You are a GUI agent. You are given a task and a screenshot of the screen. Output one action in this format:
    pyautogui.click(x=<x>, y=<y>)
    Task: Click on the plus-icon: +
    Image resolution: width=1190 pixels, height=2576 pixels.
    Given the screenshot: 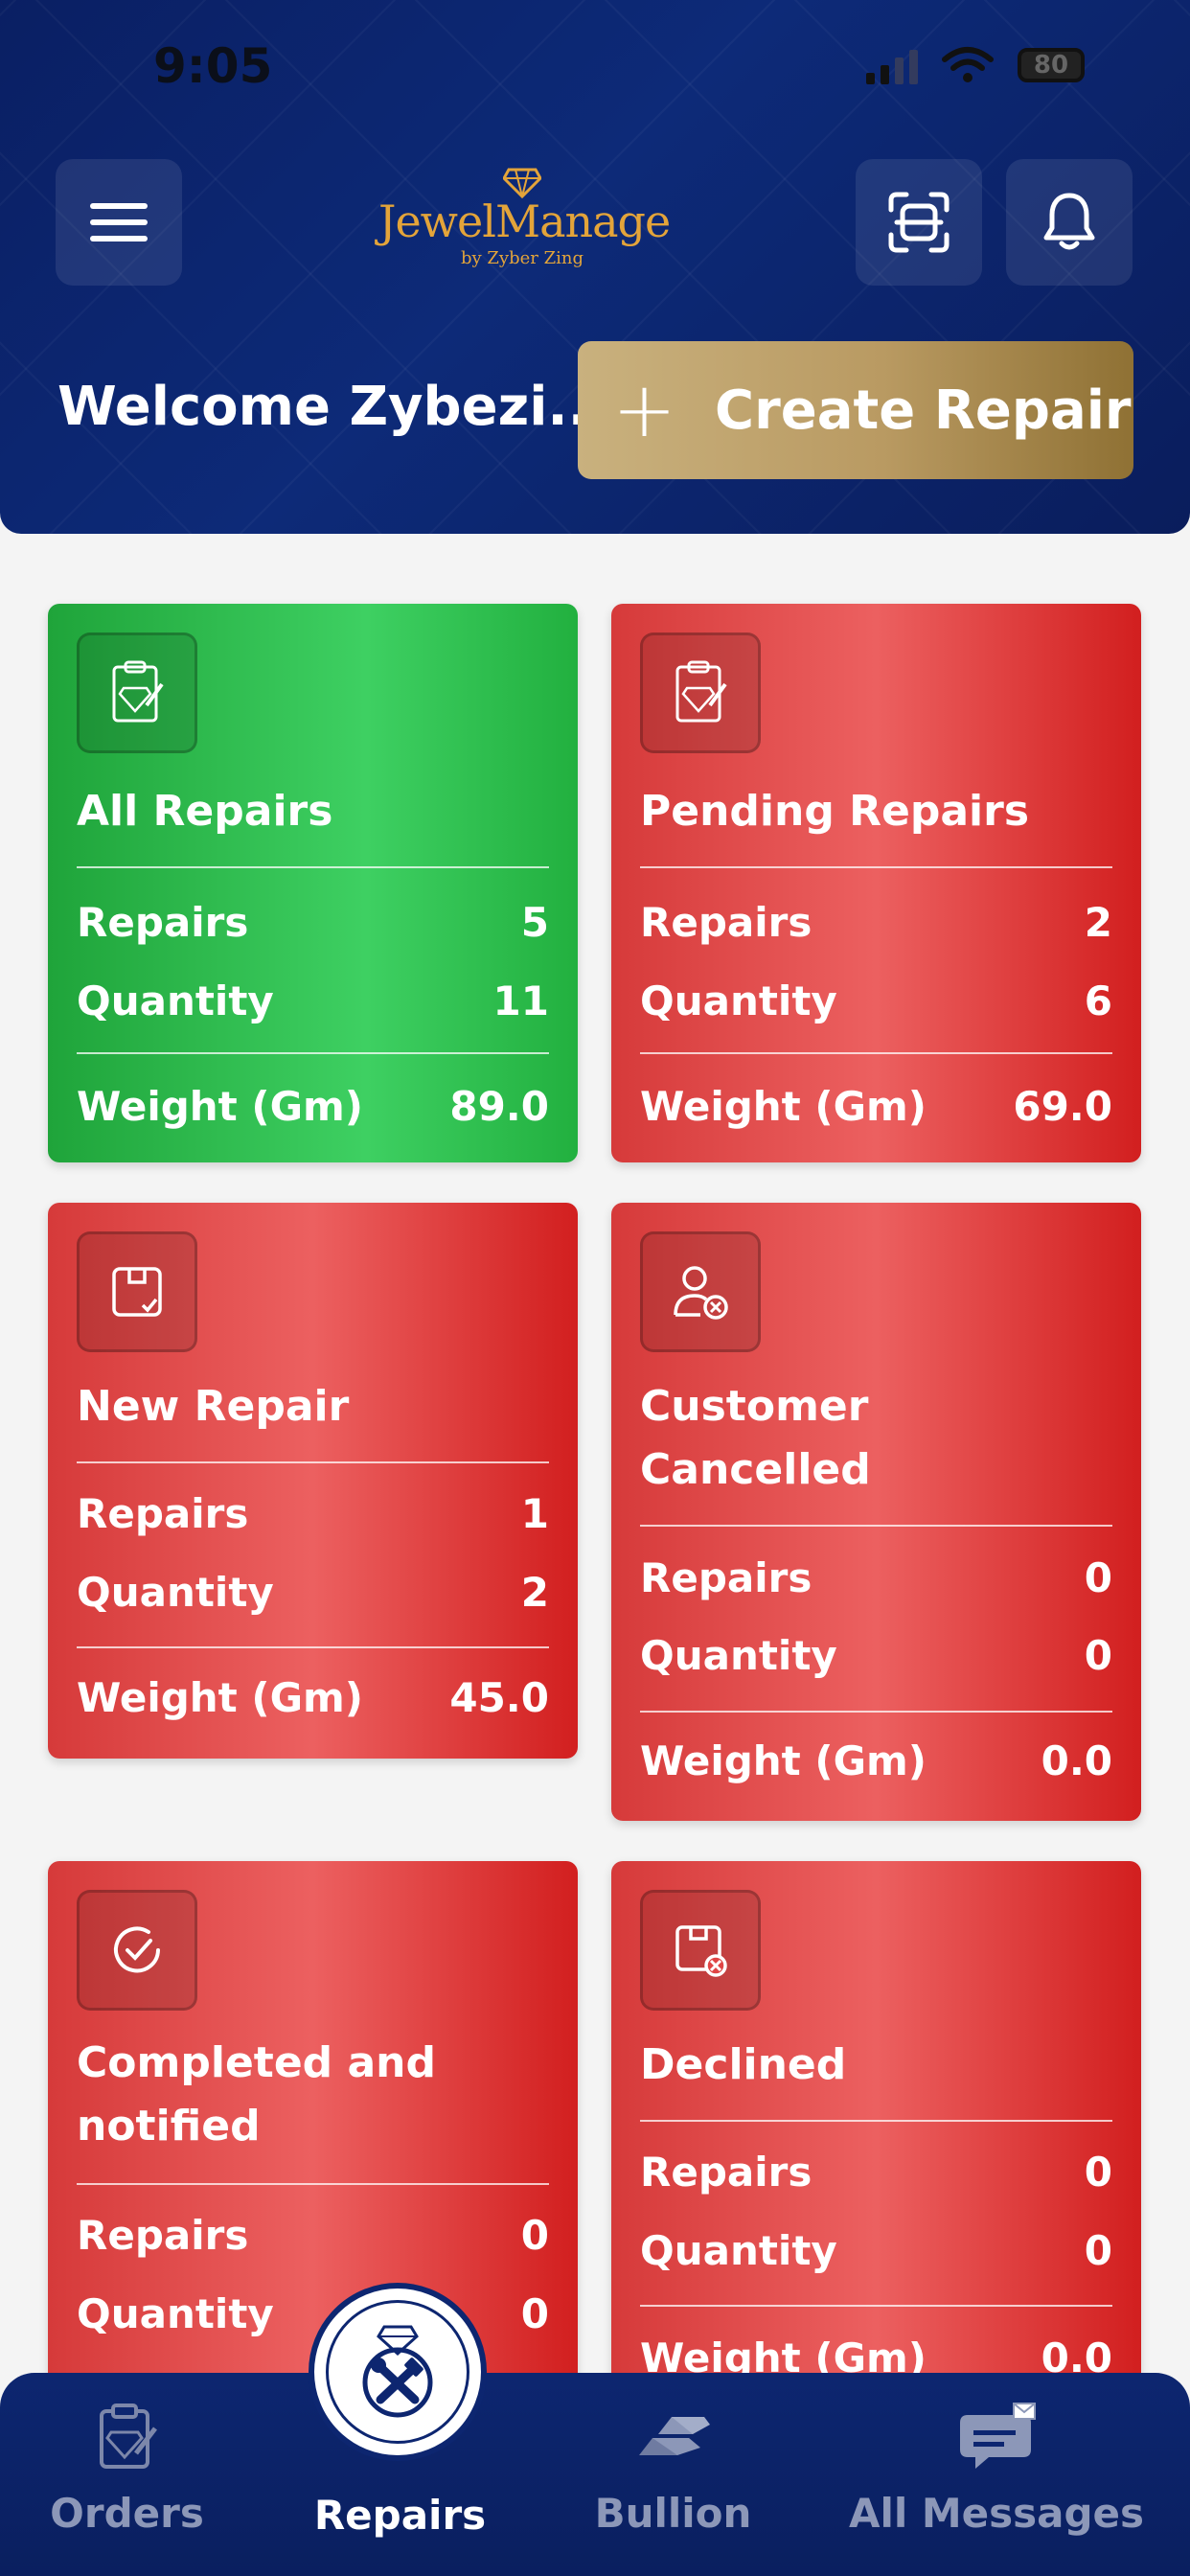 What is the action you would take?
    pyautogui.click(x=645, y=409)
    